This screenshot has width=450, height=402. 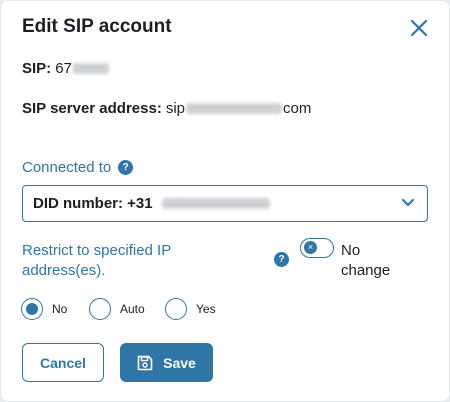 I want to click on save-icon, so click(x=145, y=363).